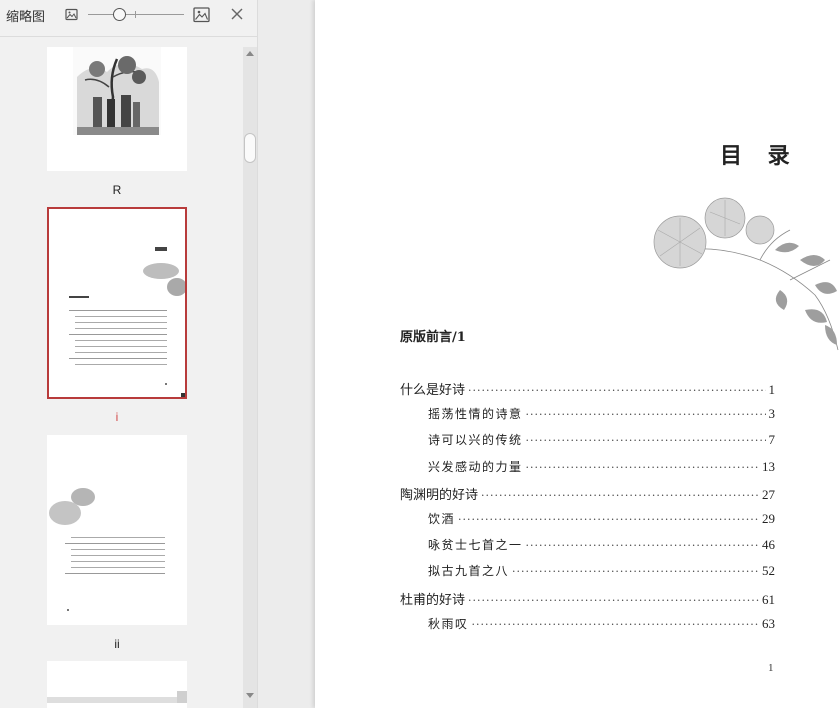 This screenshot has width=840, height=708. I want to click on toc-entry-title: 什么是好诗, so click(433, 390).